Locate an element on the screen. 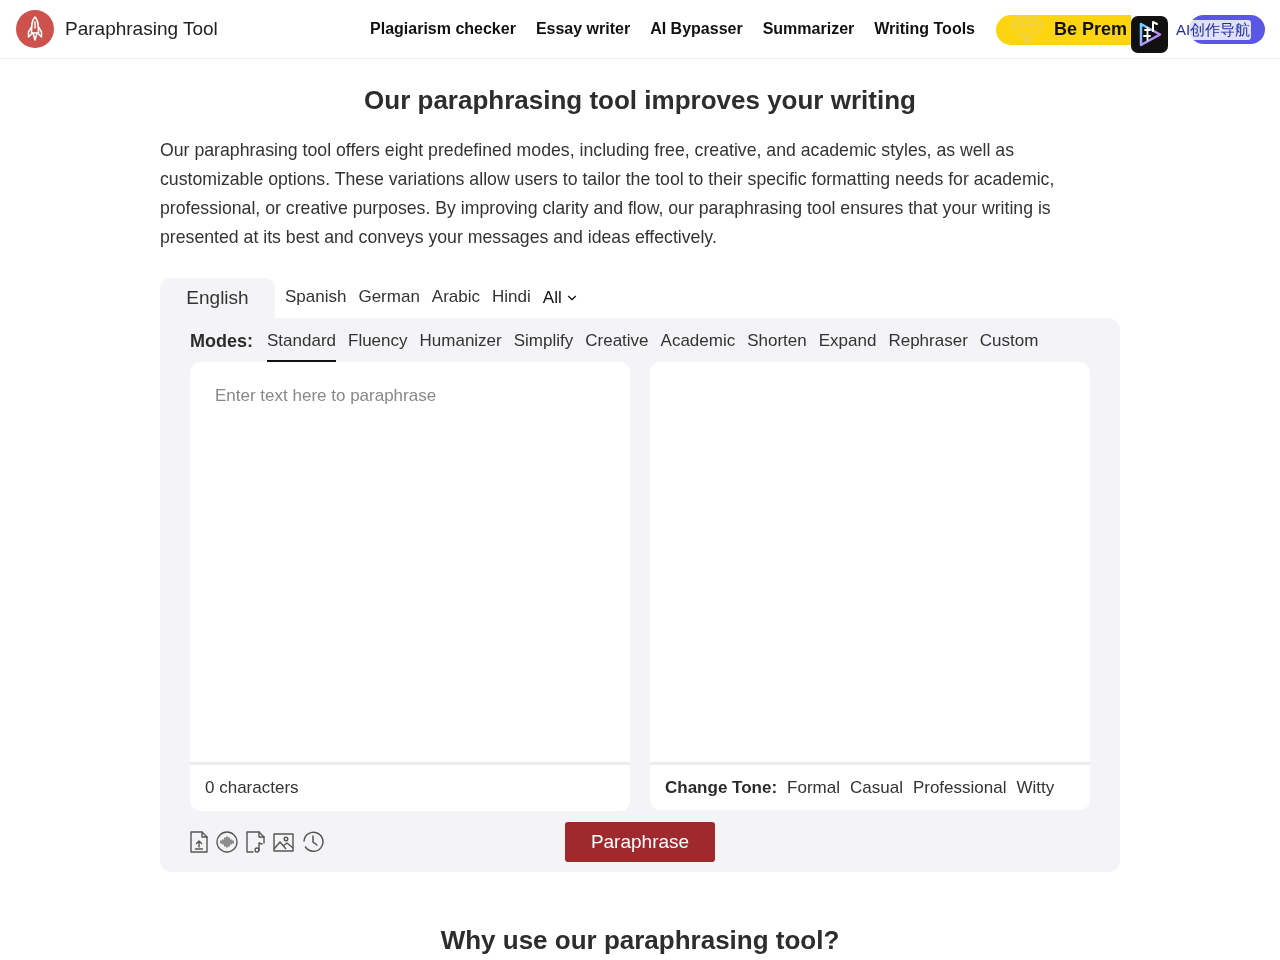 The width and height of the screenshot is (1280, 960). site-title: Paraphrasing Tool is located at coordinates (141, 29).